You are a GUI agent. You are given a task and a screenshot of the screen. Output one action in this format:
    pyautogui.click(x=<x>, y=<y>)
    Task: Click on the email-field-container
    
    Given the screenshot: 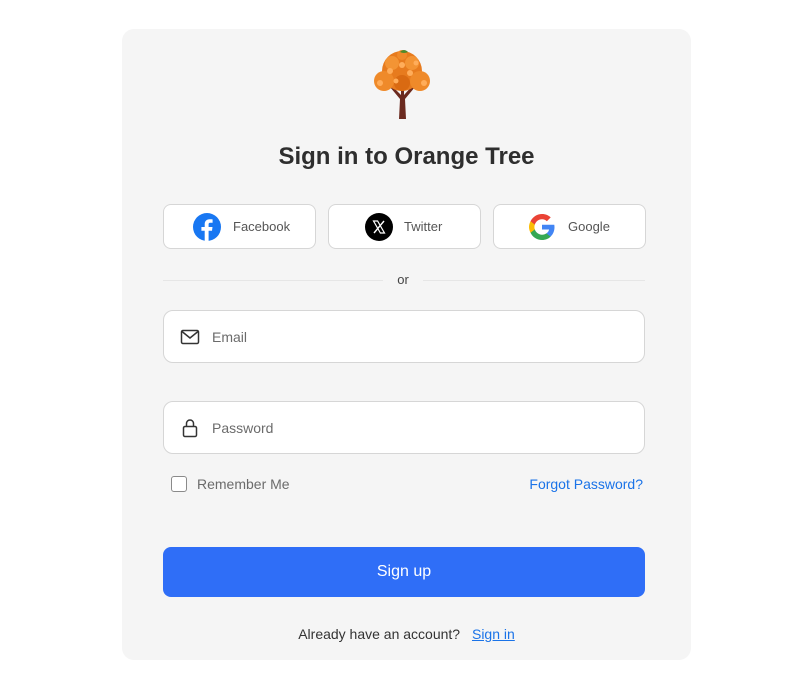 What is the action you would take?
    pyautogui.click(x=404, y=336)
    